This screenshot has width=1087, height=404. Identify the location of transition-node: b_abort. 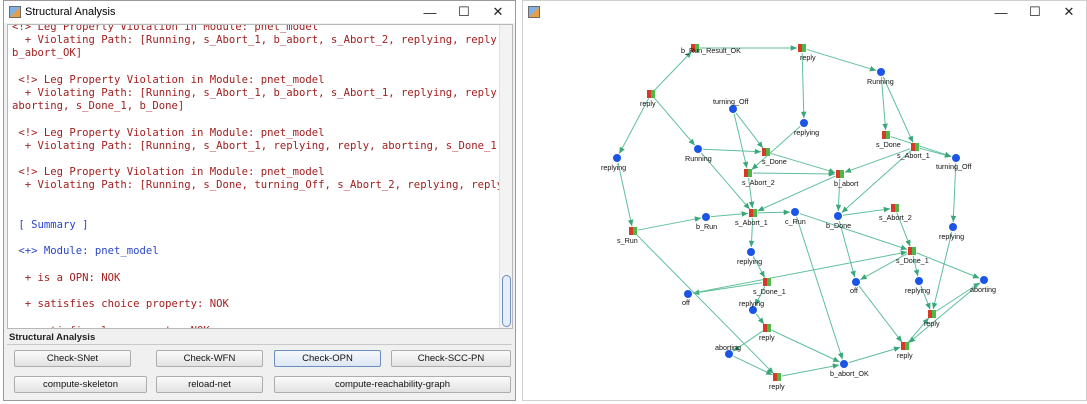
(846, 179).